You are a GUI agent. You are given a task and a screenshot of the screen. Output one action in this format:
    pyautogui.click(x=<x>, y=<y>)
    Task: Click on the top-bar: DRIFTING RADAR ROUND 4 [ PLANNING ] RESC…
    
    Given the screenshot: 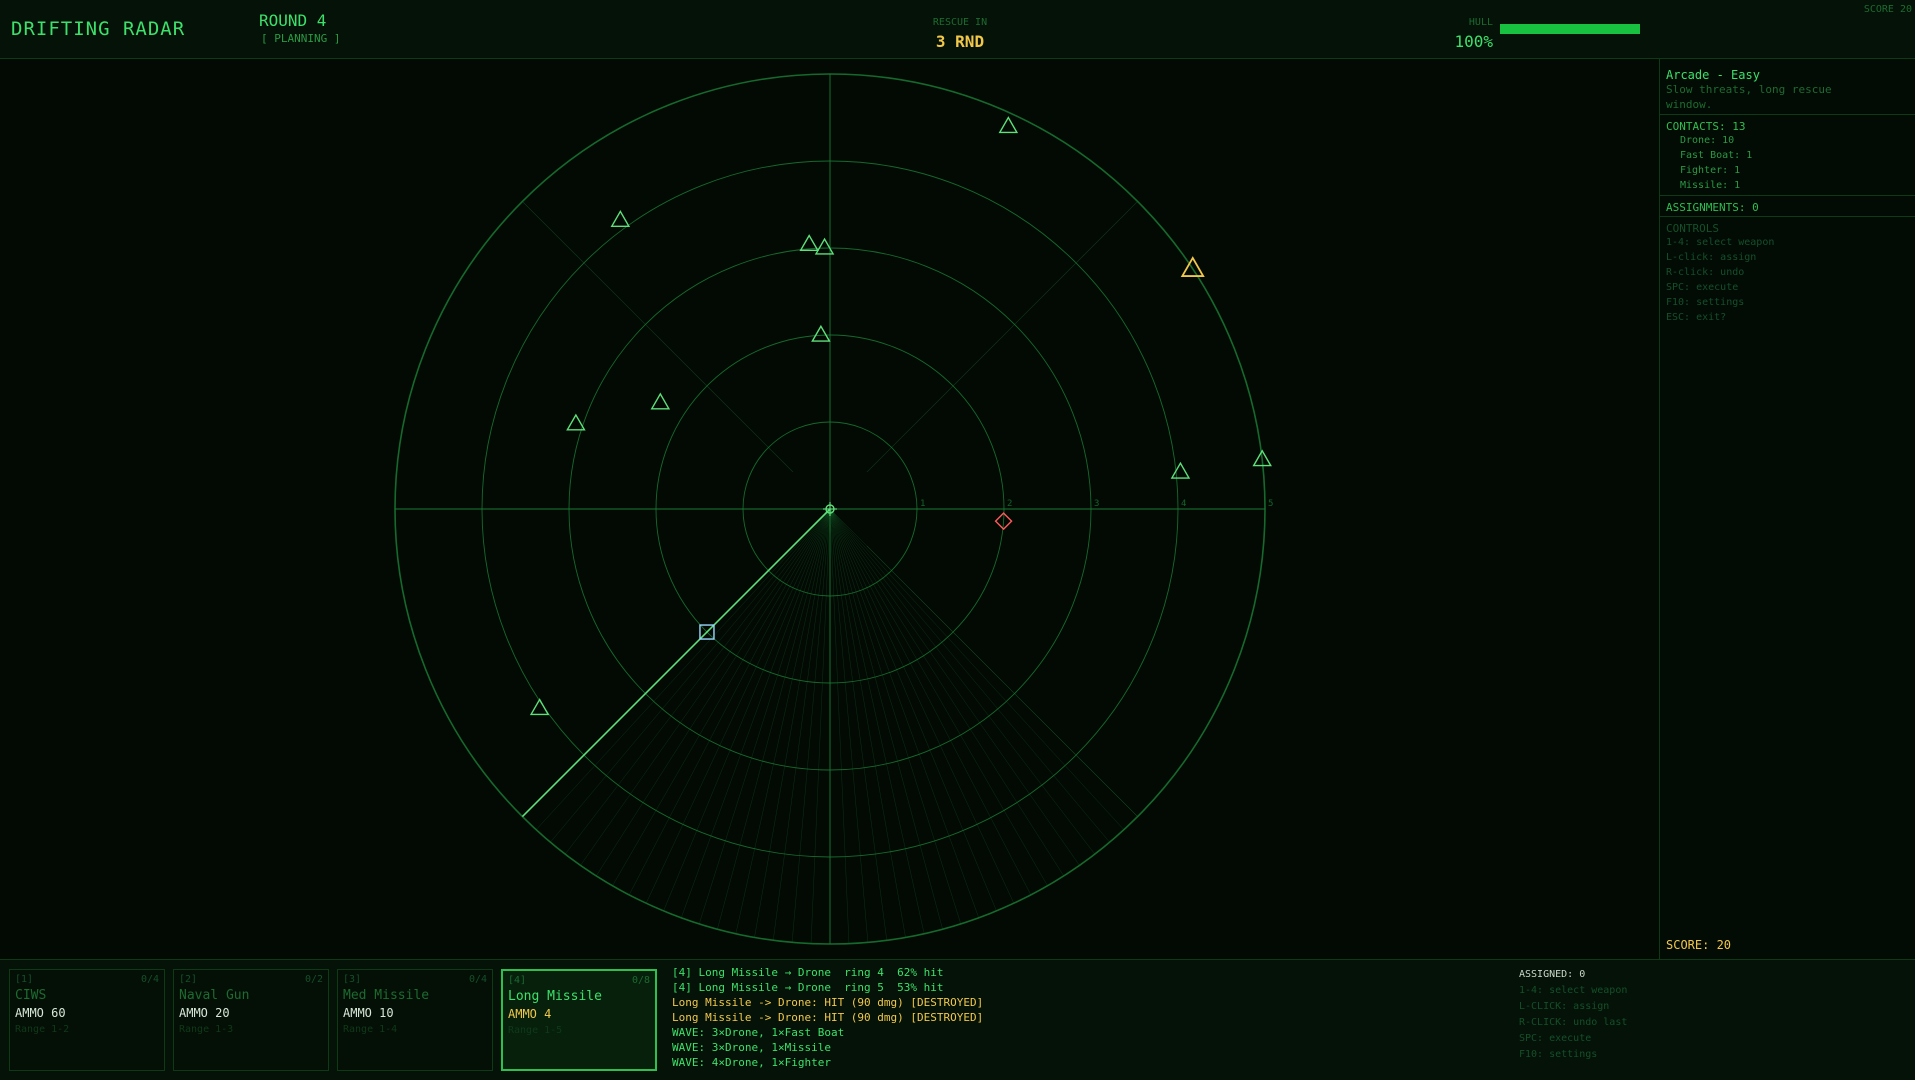 What is the action you would take?
    pyautogui.click(x=957, y=29)
    